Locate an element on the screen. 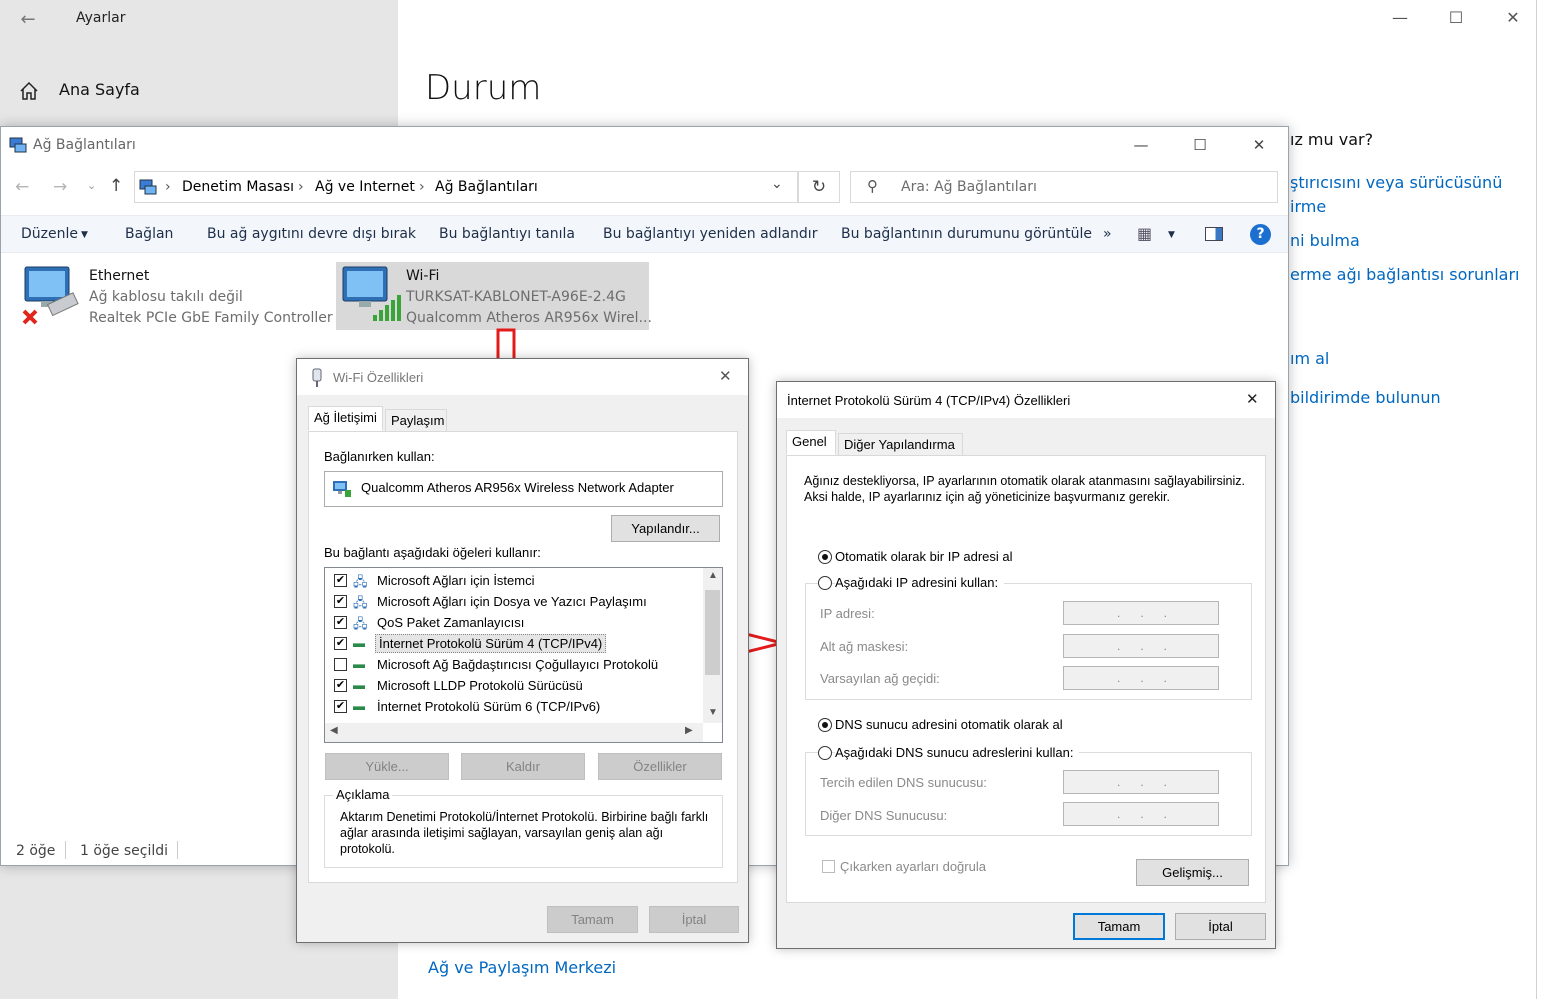 The image size is (1546, 999). help-link-feedback: bildirimde bulunun is located at coordinates (1365, 397).